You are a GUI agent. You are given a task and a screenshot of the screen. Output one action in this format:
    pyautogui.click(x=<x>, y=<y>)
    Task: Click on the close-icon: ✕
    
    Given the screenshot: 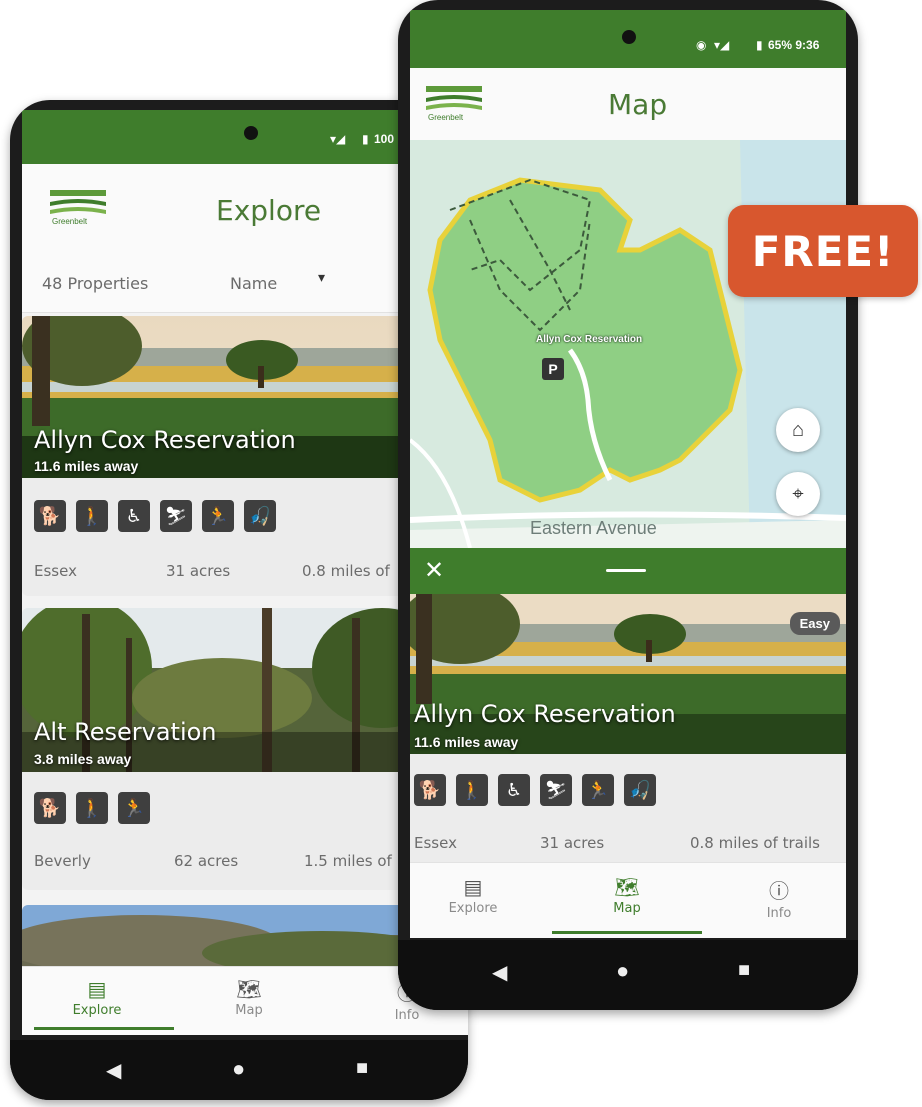 What is the action you would take?
    pyautogui.click(x=434, y=570)
    